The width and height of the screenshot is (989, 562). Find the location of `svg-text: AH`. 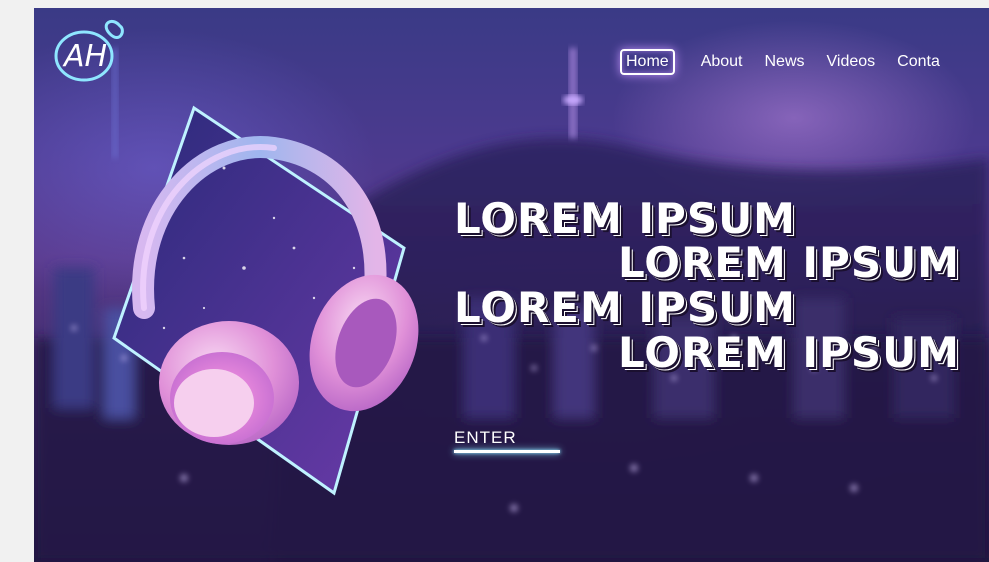

svg-text: AH is located at coordinates (84, 56).